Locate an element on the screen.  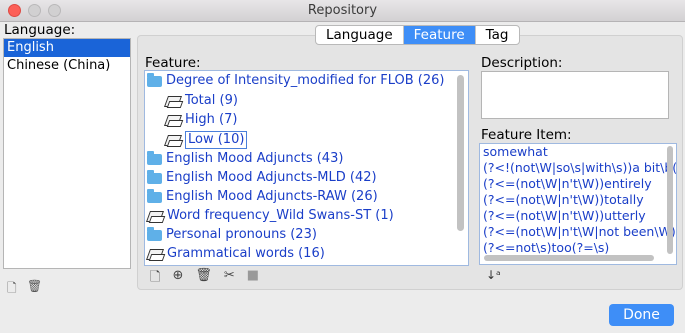
tree-node-leaf: Total (9) is located at coordinates (201, 101).